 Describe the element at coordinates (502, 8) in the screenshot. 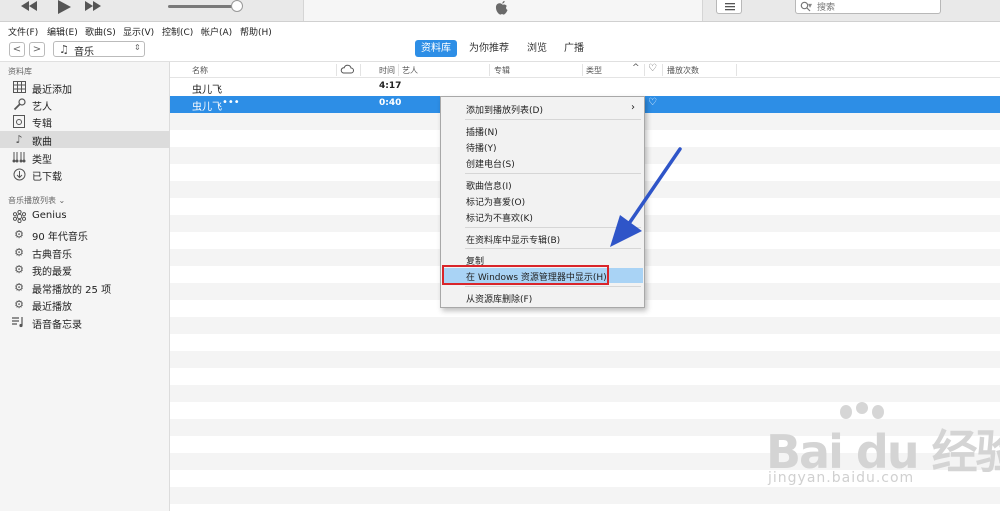

I see `apple-logo-icon` at that location.